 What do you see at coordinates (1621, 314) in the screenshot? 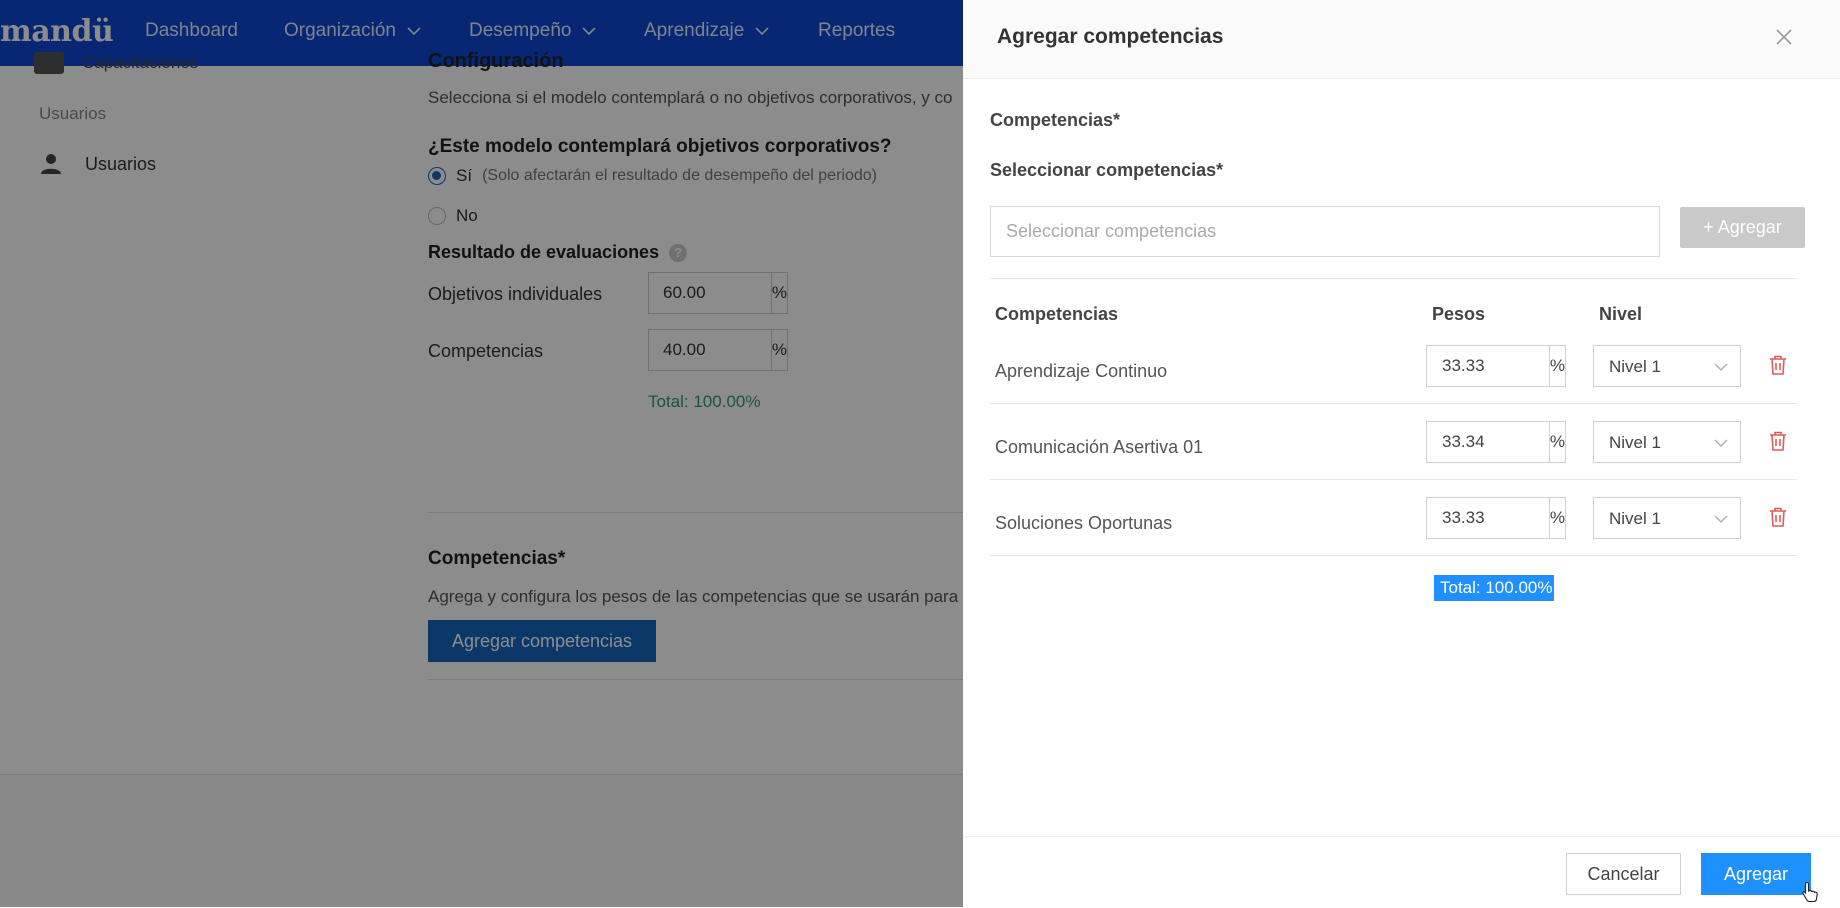
I see `column-header-nivel: Nivel` at bounding box center [1621, 314].